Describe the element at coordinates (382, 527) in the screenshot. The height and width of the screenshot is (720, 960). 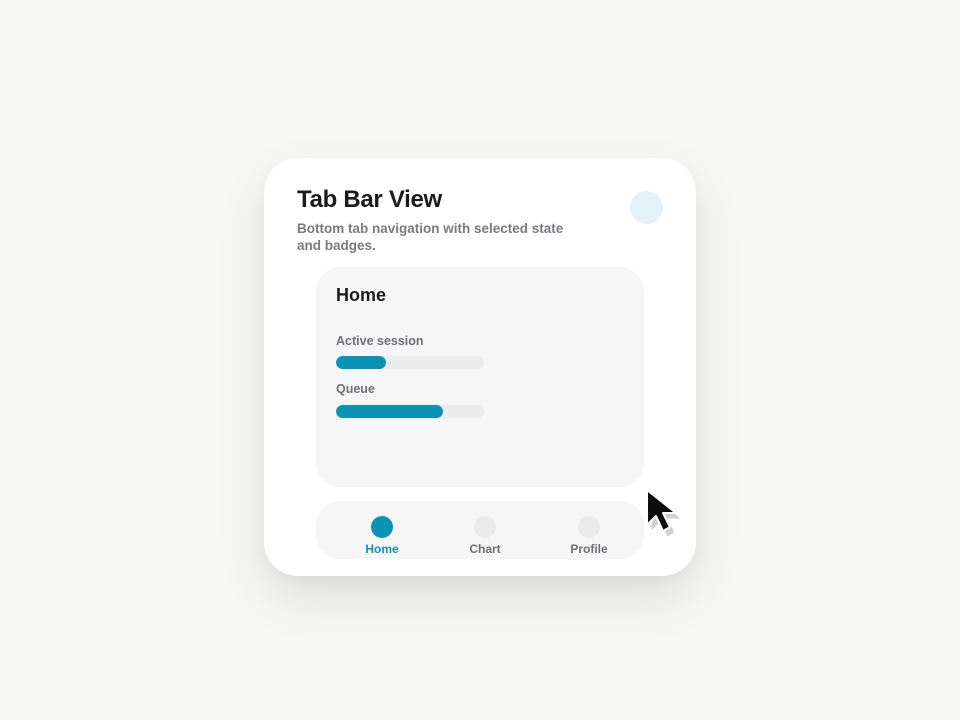
I see `home-icon` at that location.